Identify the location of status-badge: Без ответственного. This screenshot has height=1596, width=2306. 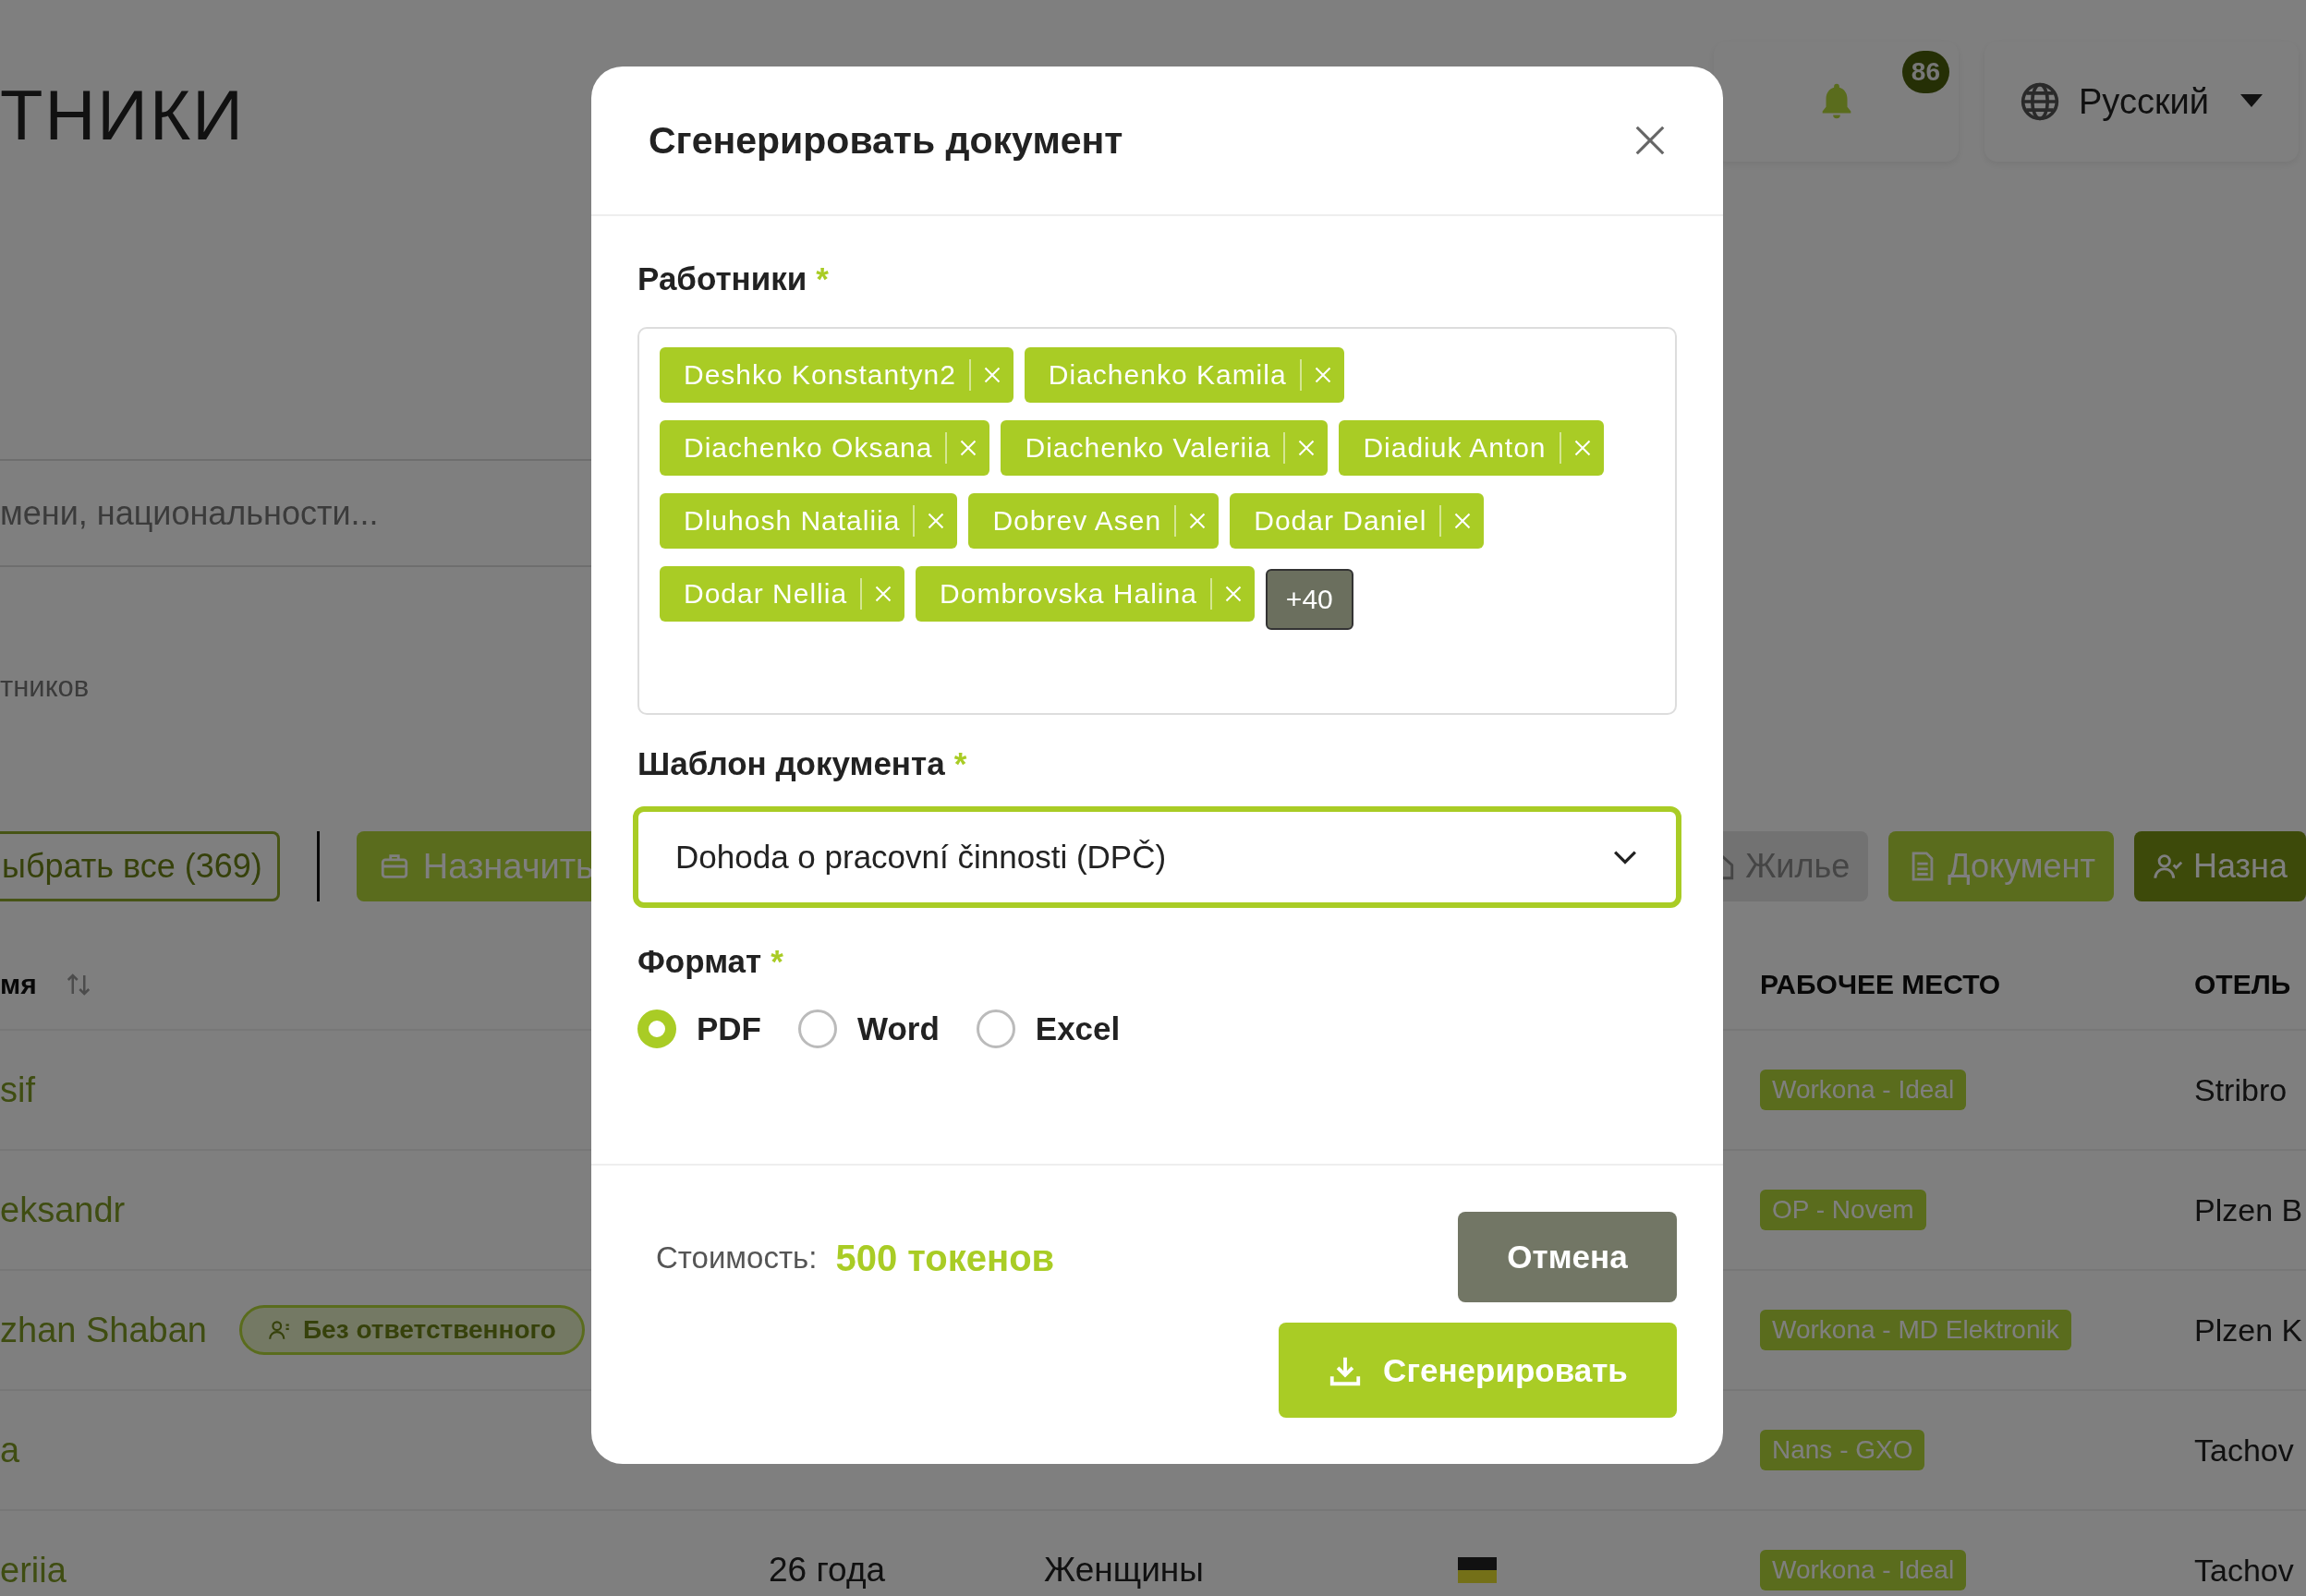
(412, 1330).